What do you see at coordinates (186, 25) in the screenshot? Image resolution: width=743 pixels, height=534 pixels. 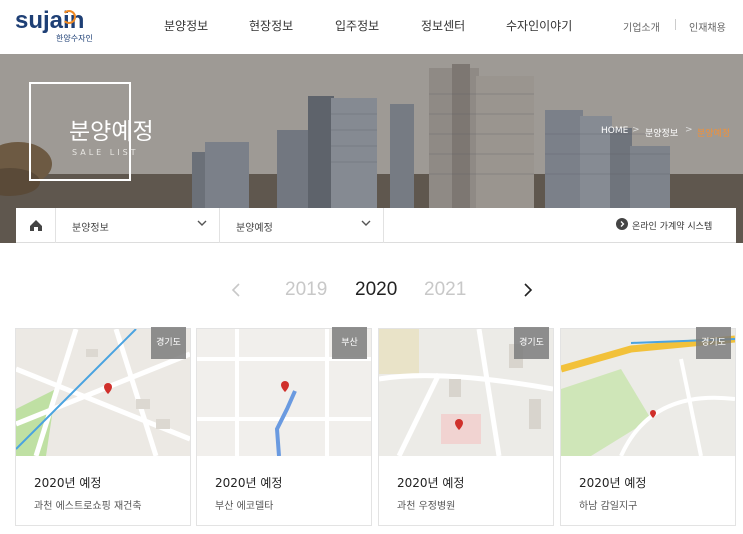 I see `gnb-item-sale-info: 분양정보` at bounding box center [186, 25].